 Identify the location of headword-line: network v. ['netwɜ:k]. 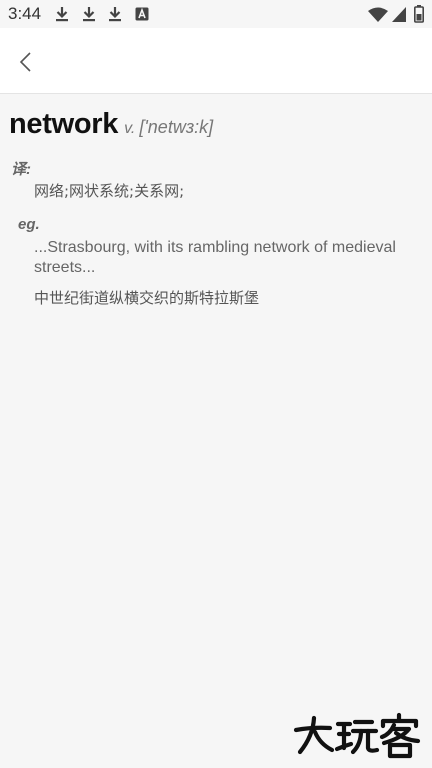
(111, 124).